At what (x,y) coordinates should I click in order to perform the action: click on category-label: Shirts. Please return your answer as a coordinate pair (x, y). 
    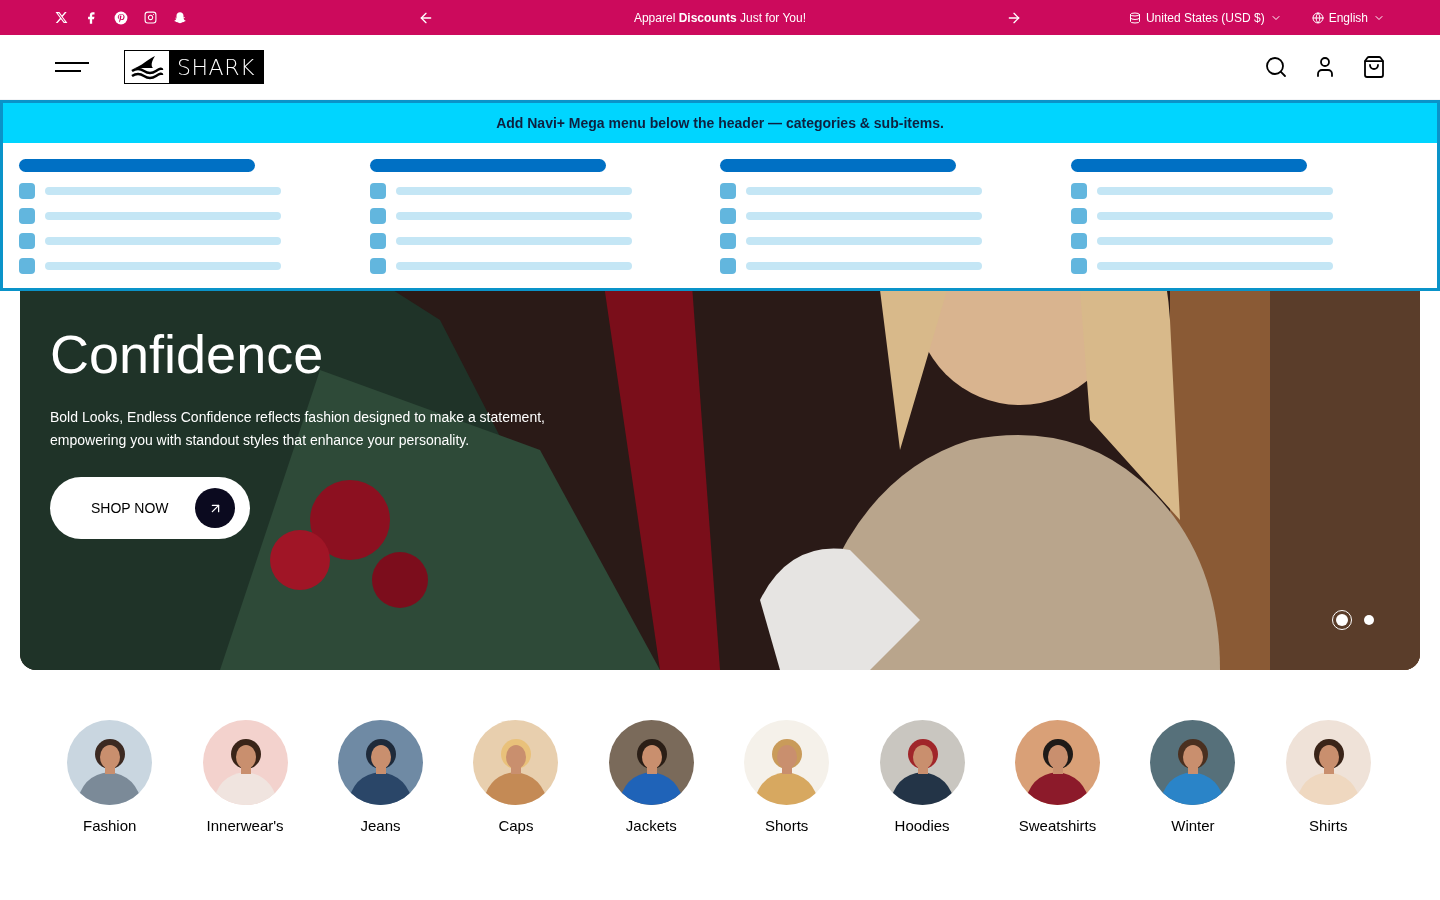
    Looking at the image, I should click on (1328, 826).